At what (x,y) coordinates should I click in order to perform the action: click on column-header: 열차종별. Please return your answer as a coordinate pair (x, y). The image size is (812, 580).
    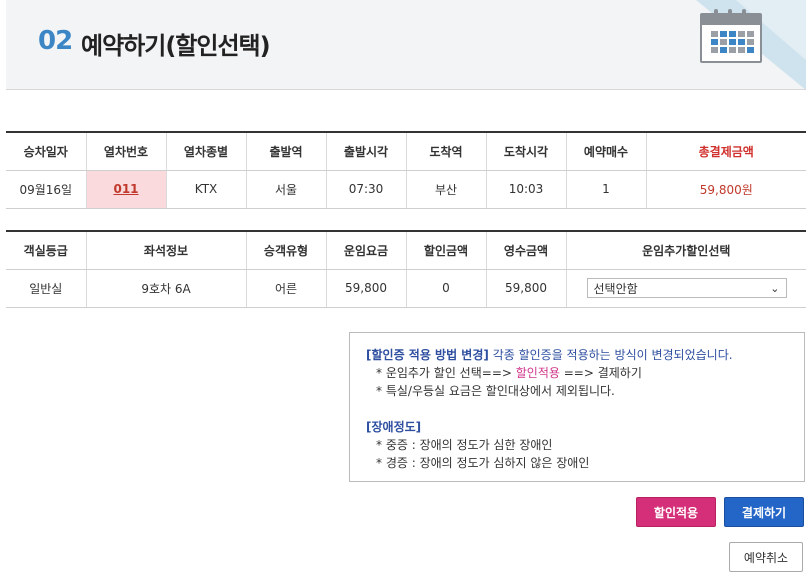
    Looking at the image, I should click on (206, 151).